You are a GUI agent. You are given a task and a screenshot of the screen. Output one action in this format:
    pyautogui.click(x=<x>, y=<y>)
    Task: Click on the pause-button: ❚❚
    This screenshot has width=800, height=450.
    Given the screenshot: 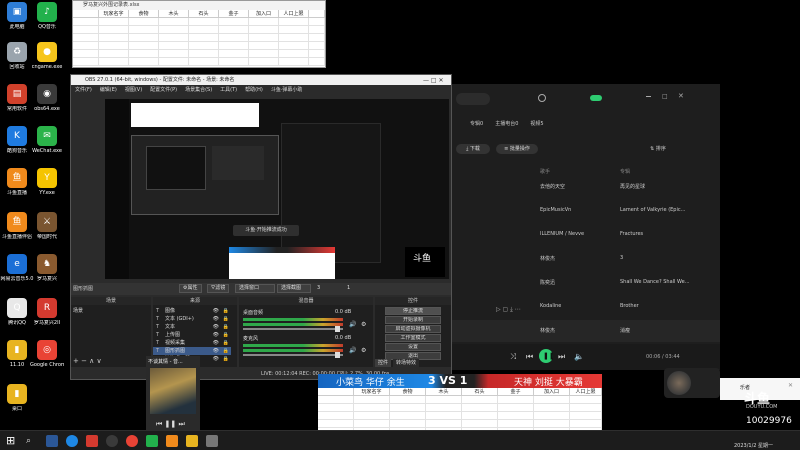 What is the action you would take?
    pyautogui.click(x=547, y=356)
    